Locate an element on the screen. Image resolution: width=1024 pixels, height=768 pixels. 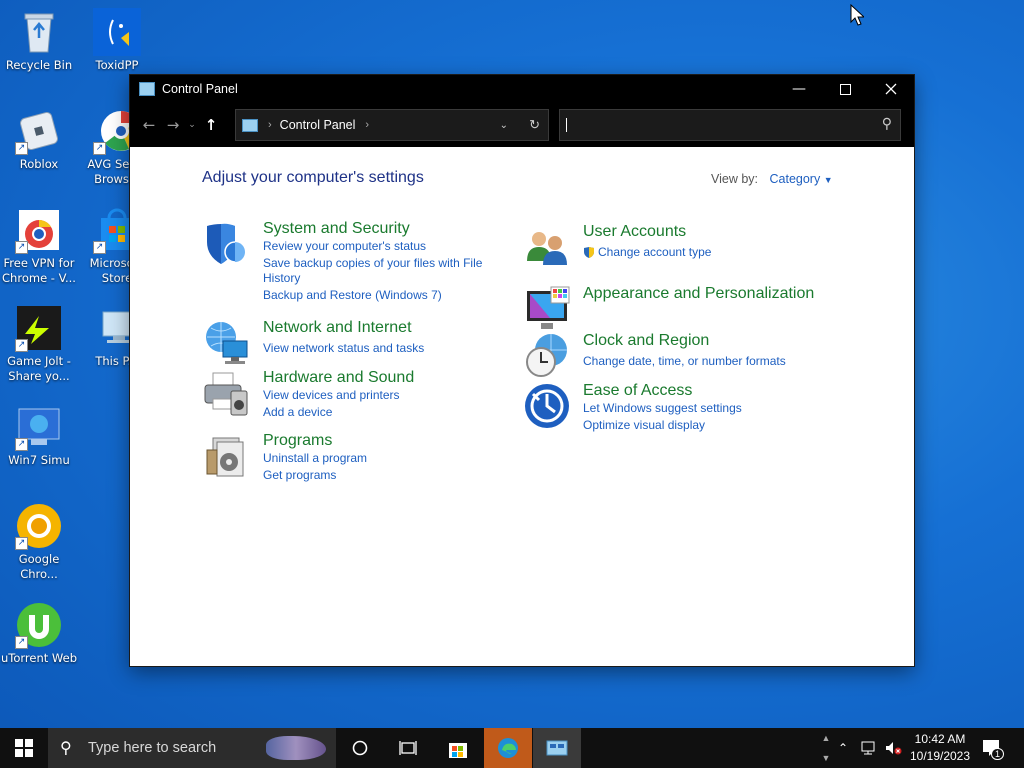
taskbar-store-button is located at coordinates (458, 748).